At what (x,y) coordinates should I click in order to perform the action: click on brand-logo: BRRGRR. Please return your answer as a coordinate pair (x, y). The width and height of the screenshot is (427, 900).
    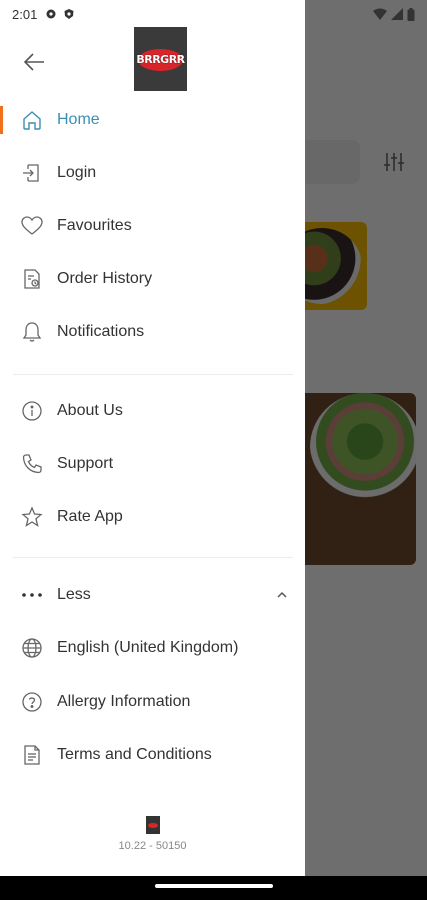
    Looking at the image, I should click on (160, 59).